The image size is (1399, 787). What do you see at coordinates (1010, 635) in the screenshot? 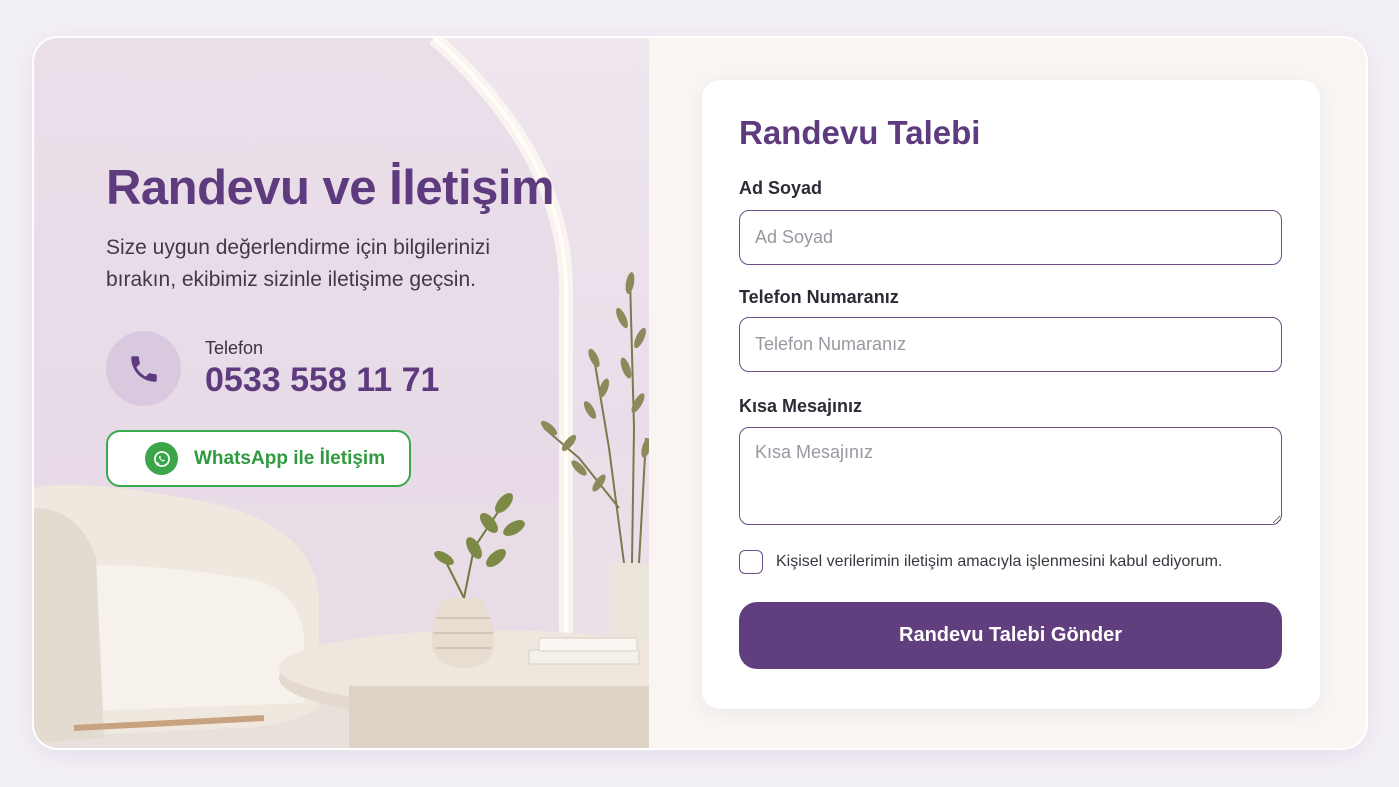
I see `submit-appointment-button: Randevu Talebi Gönder` at bounding box center [1010, 635].